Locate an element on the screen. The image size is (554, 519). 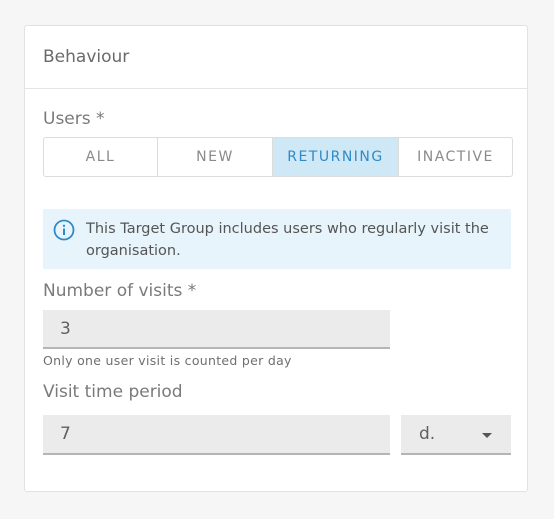
users-option-inactive: INACTIVE is located at coordinates (455, 157).